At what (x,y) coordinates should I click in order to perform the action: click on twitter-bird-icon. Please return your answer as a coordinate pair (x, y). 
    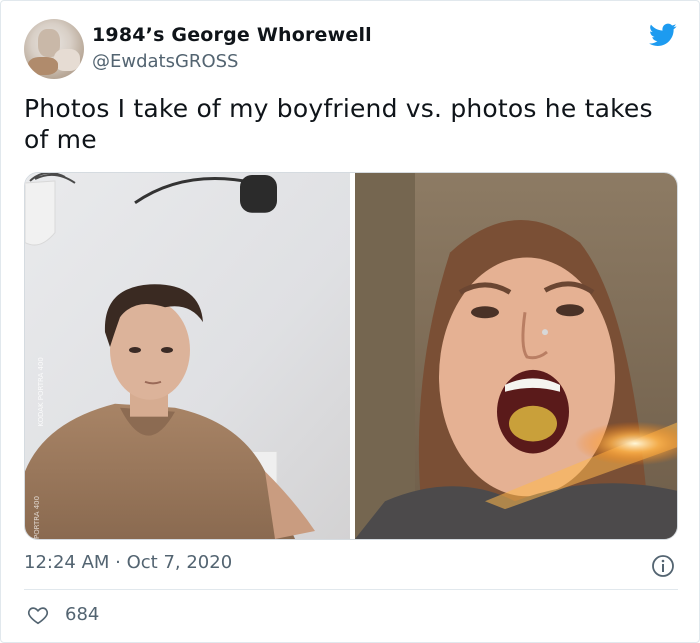
    Looking at the image, I should click on (663, 35).